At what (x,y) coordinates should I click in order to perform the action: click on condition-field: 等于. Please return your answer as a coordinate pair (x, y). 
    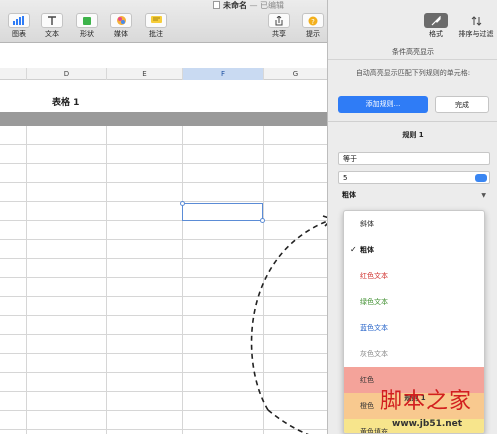
    Looking at the image, I should click on (414, 158).